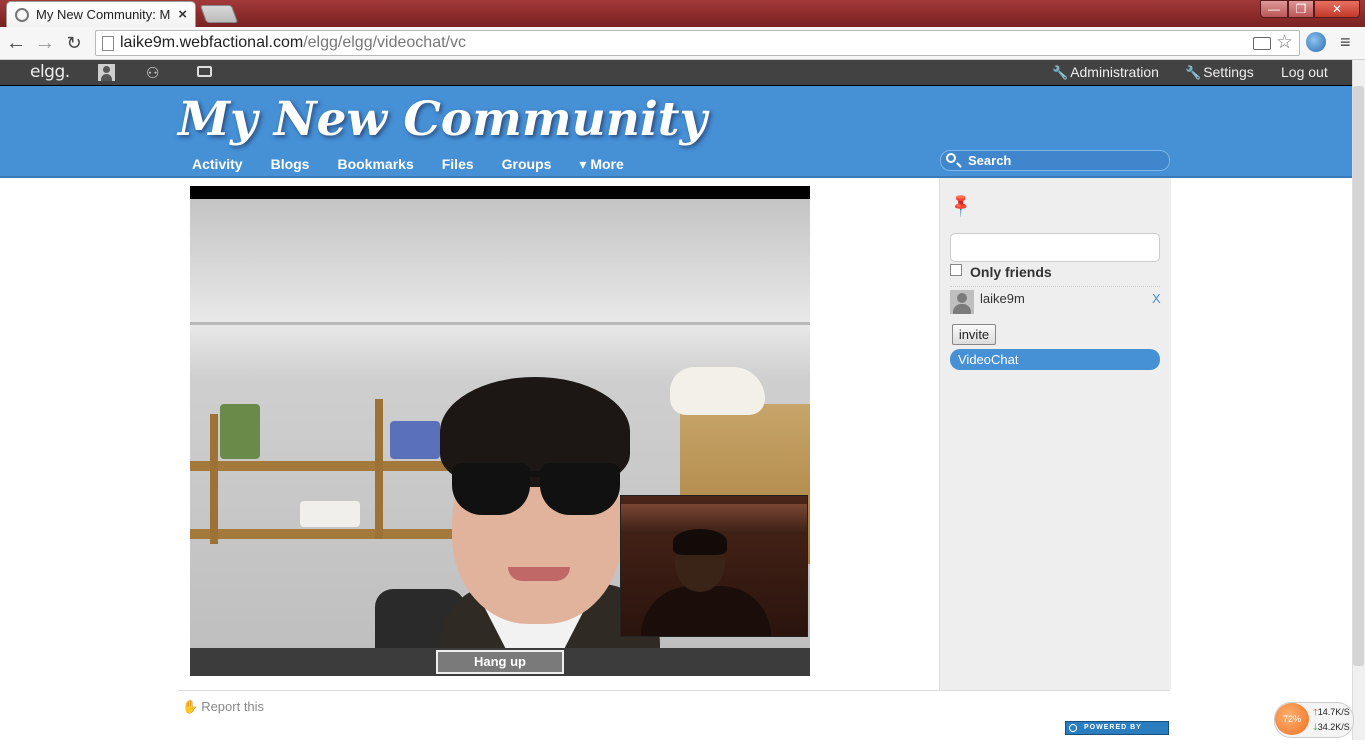  I want to click on forward-button: →, so click(45, 43).